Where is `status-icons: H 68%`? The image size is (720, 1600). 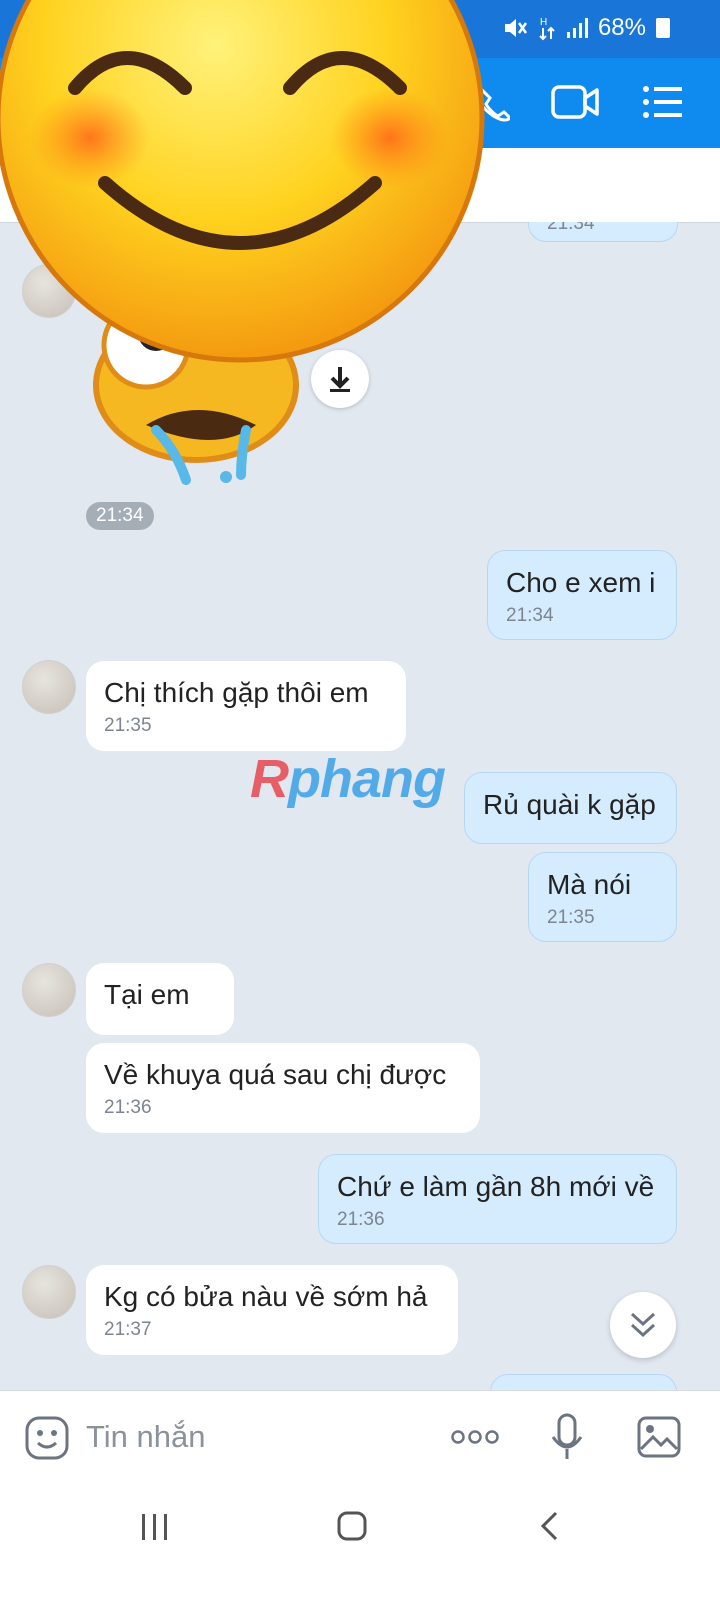
status-icons: H 68% is located at coordinates (586, 28).